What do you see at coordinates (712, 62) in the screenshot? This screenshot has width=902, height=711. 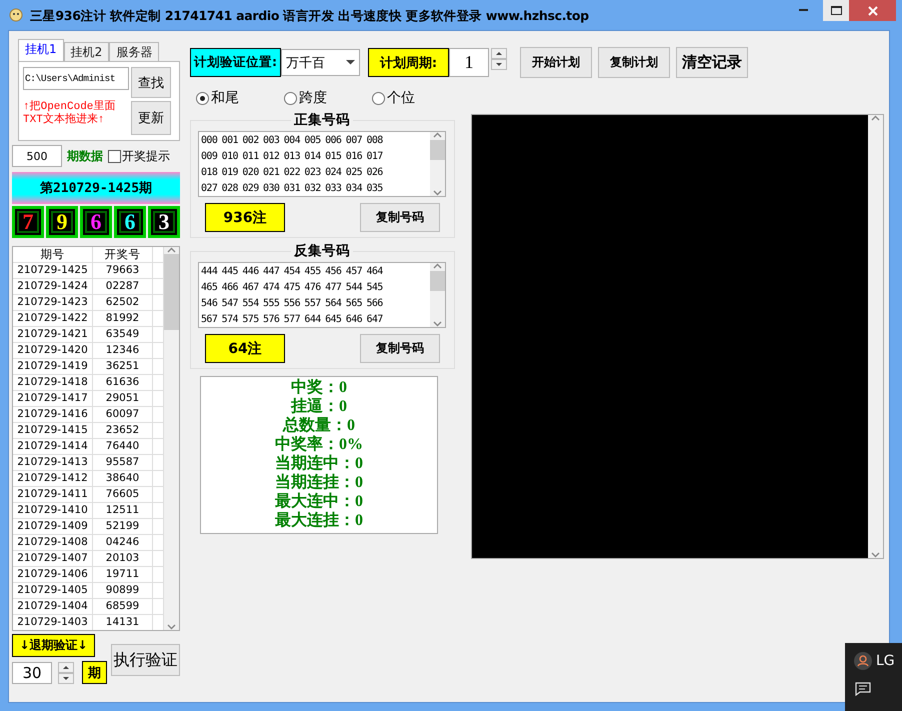 I see `toolbar-button: 清空记录` at bounding box center [712, 62].